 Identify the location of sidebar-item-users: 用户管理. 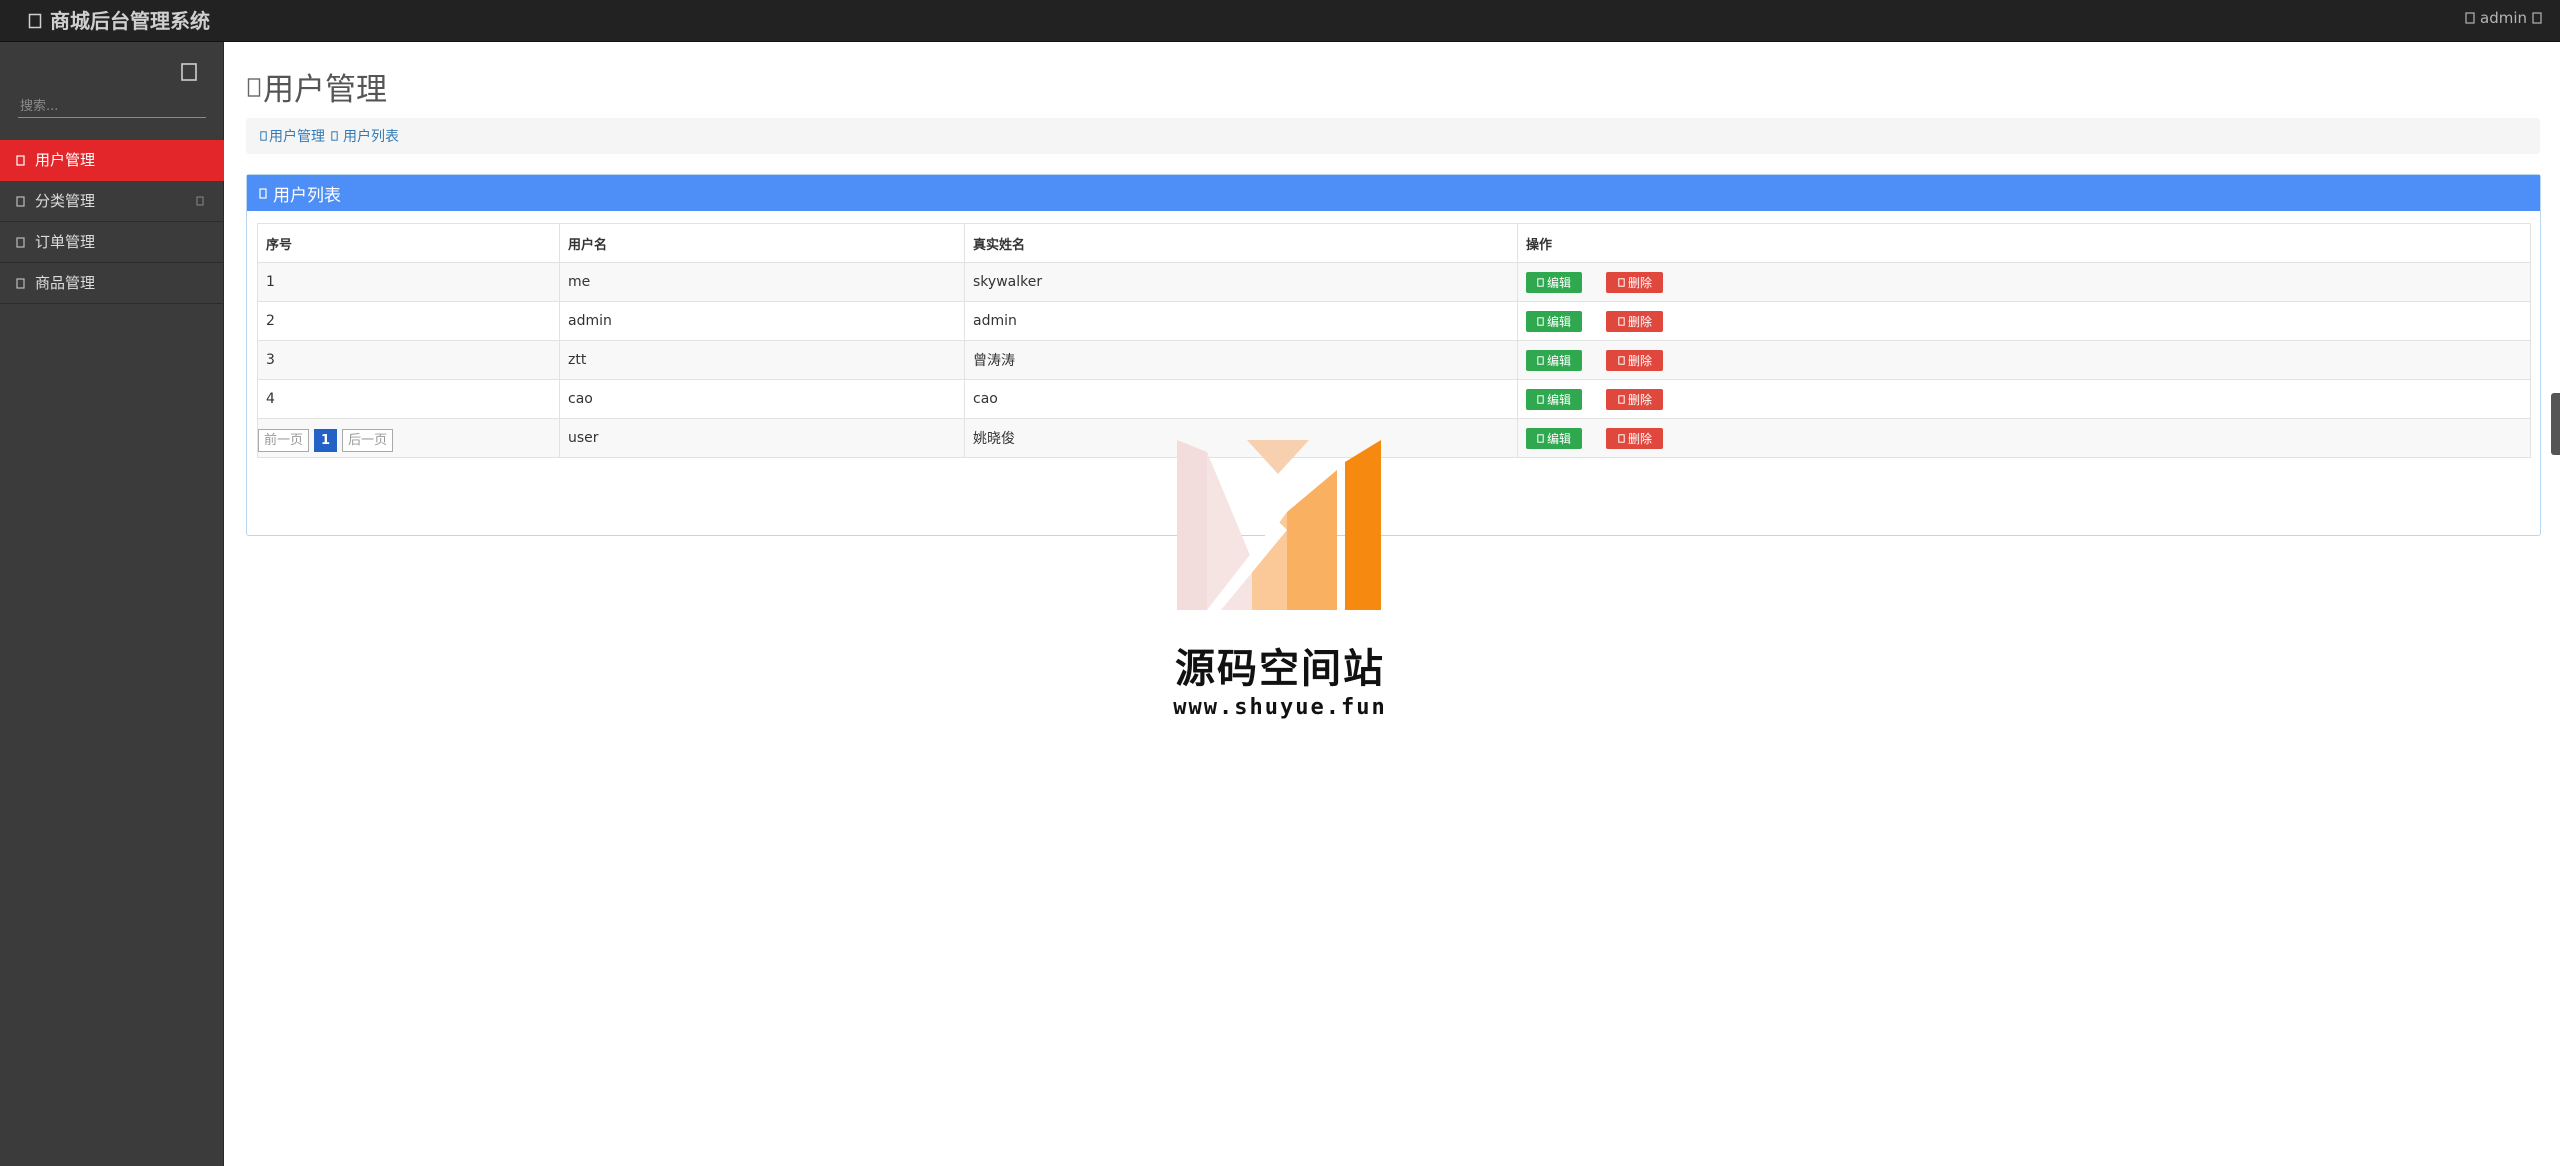
(112, 160).